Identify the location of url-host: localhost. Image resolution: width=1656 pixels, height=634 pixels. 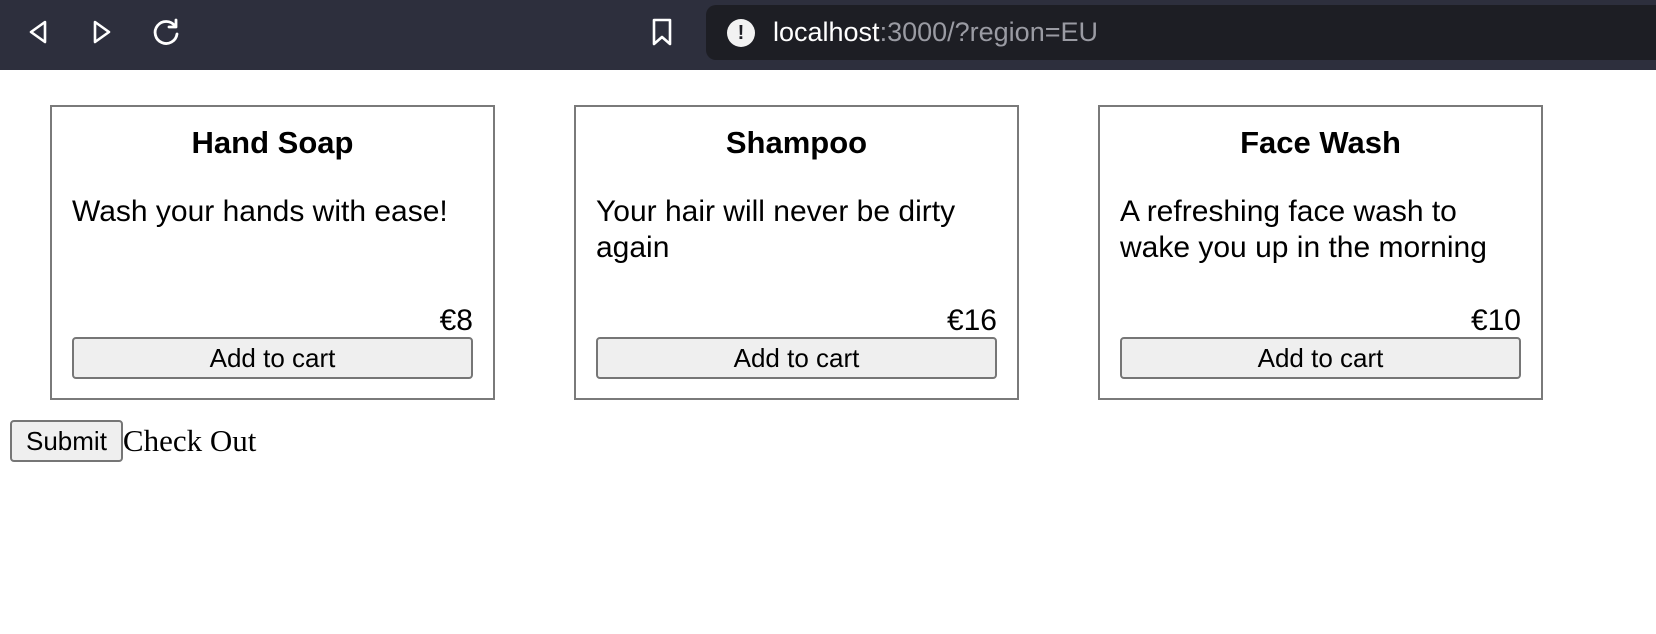
(826, 32).